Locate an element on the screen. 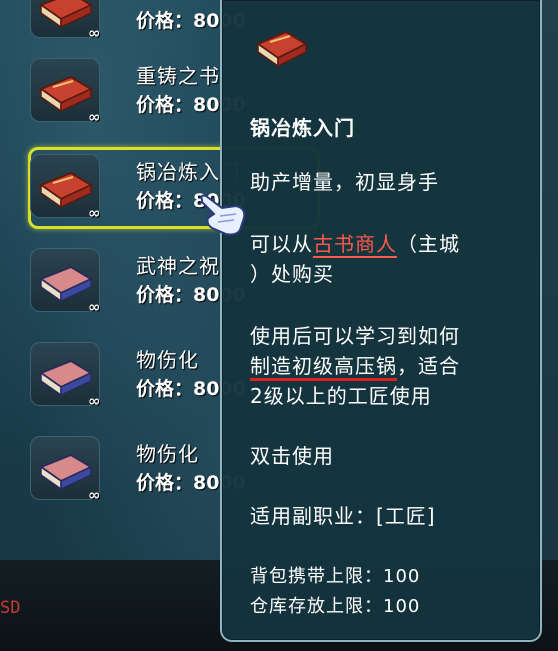 Image resolution: width=558 pixels, height=651 pixels. item-name: 重铸之书 is located at coordinates (178, 76).